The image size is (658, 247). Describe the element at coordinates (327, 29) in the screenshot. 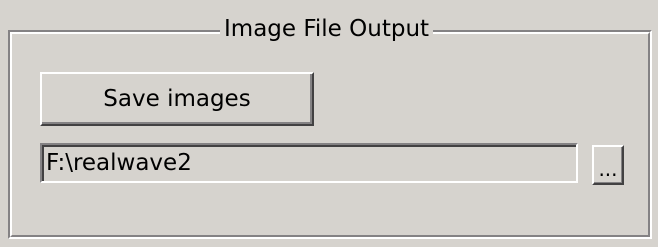

I see `group-box-title: Image File Output` at that location.